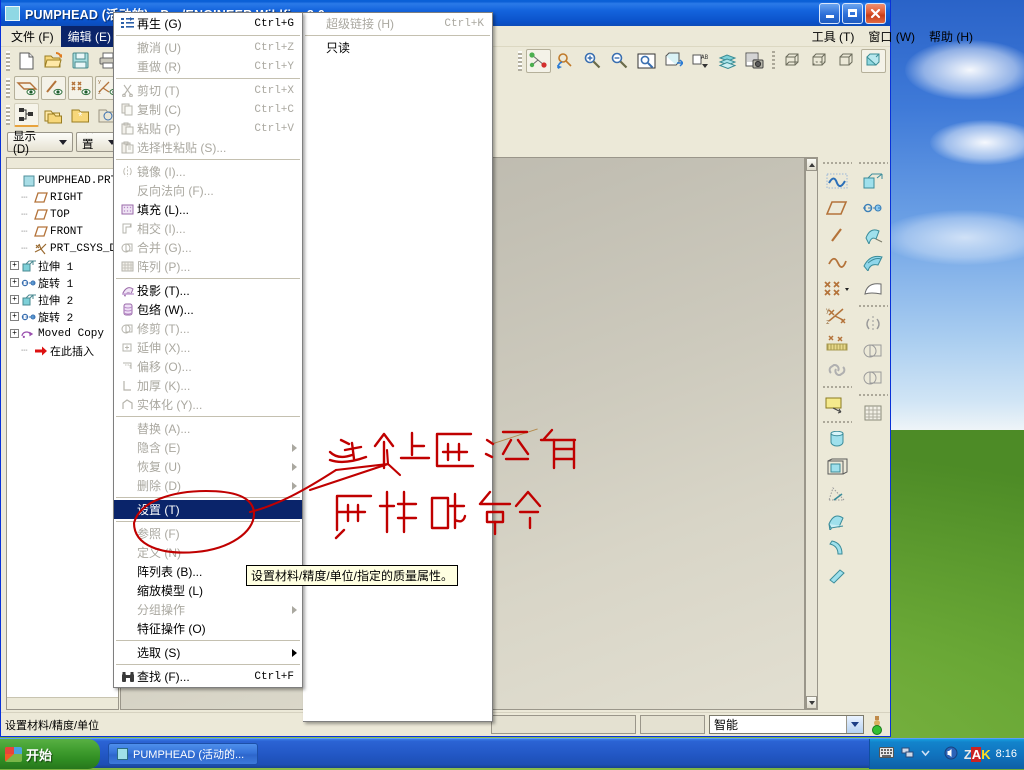 This screenshot has height=770, width=1024. Describe the element at coordinates (62, 197) in the screenshot. I see `tree-row: ┄ RIGHT` at that location.